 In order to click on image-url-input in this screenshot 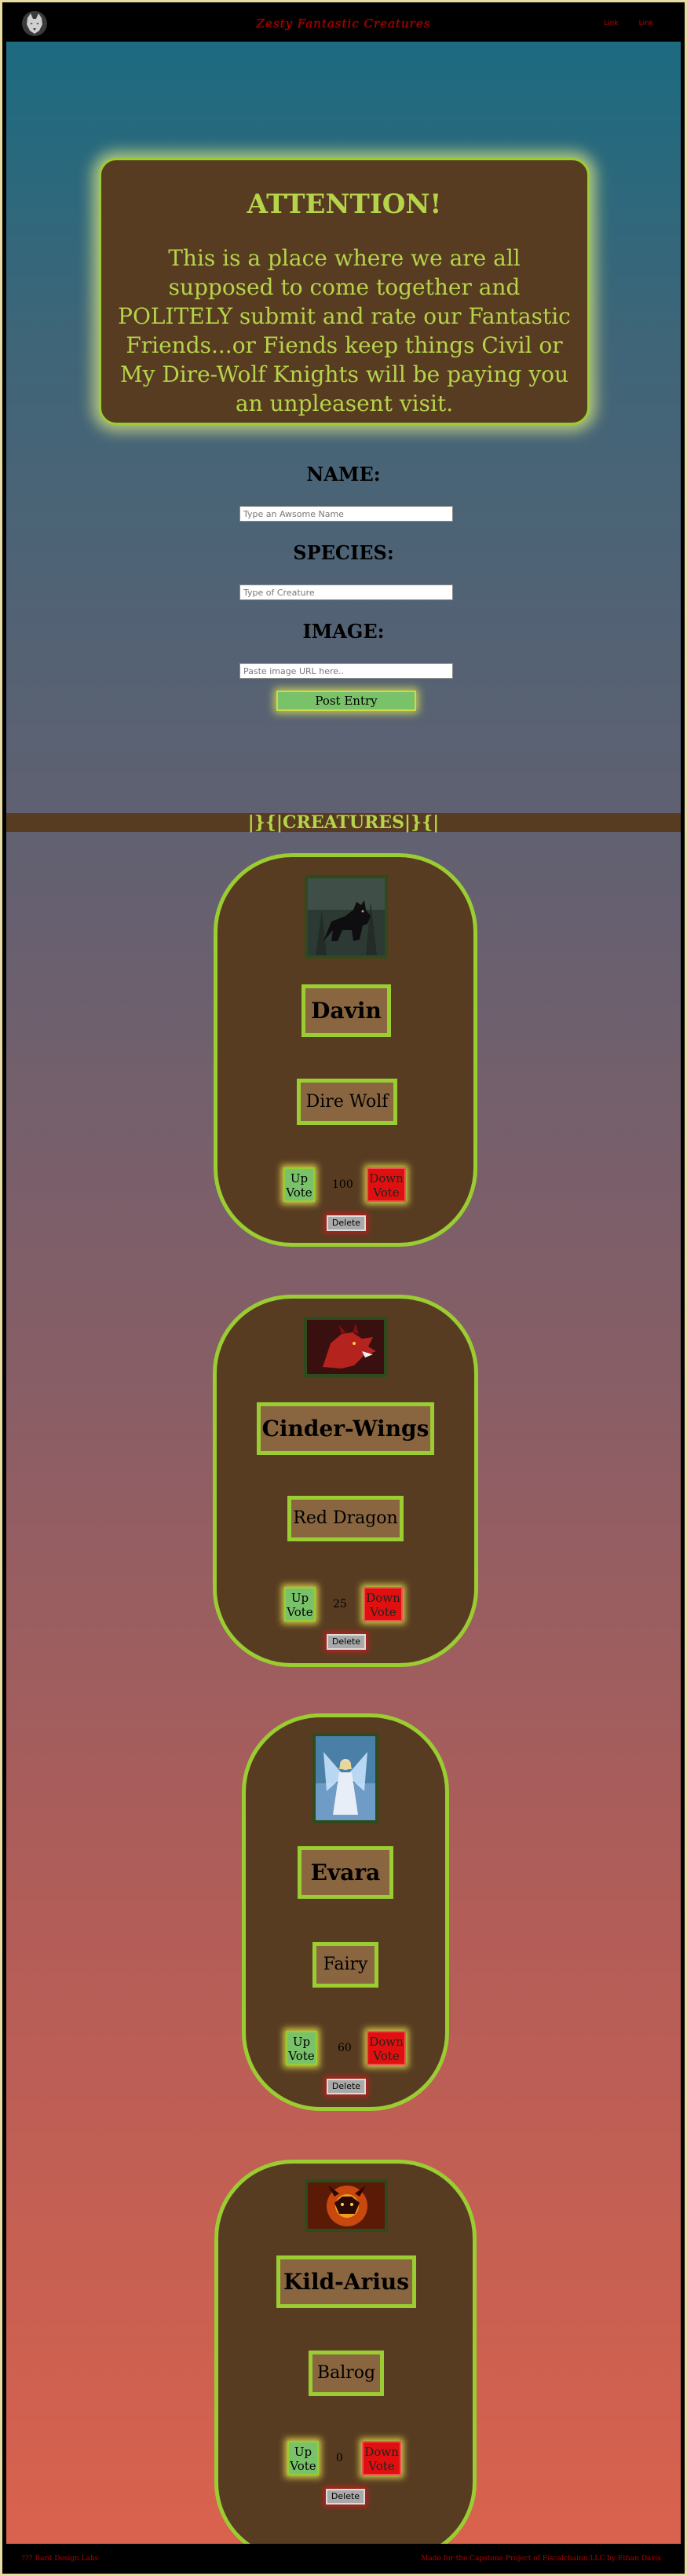, I will do `click(346, 671)`.